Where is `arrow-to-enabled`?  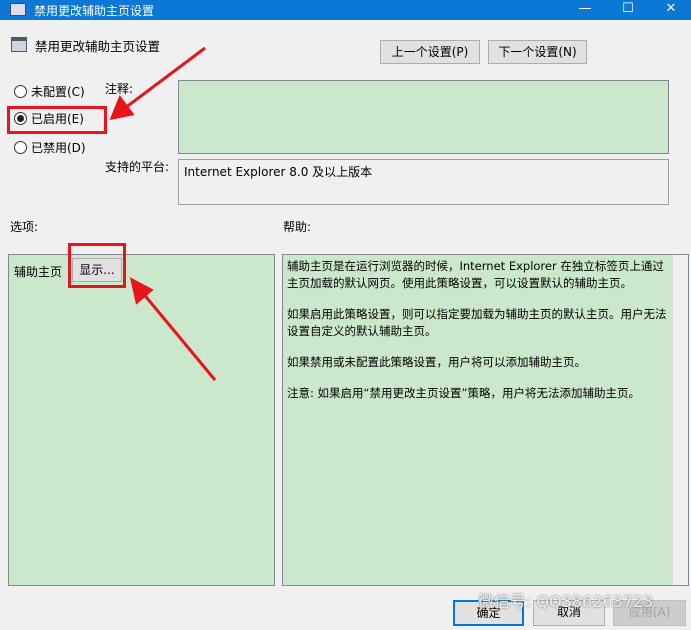
arrow-to-enabled is located at coordinates (165, 78).